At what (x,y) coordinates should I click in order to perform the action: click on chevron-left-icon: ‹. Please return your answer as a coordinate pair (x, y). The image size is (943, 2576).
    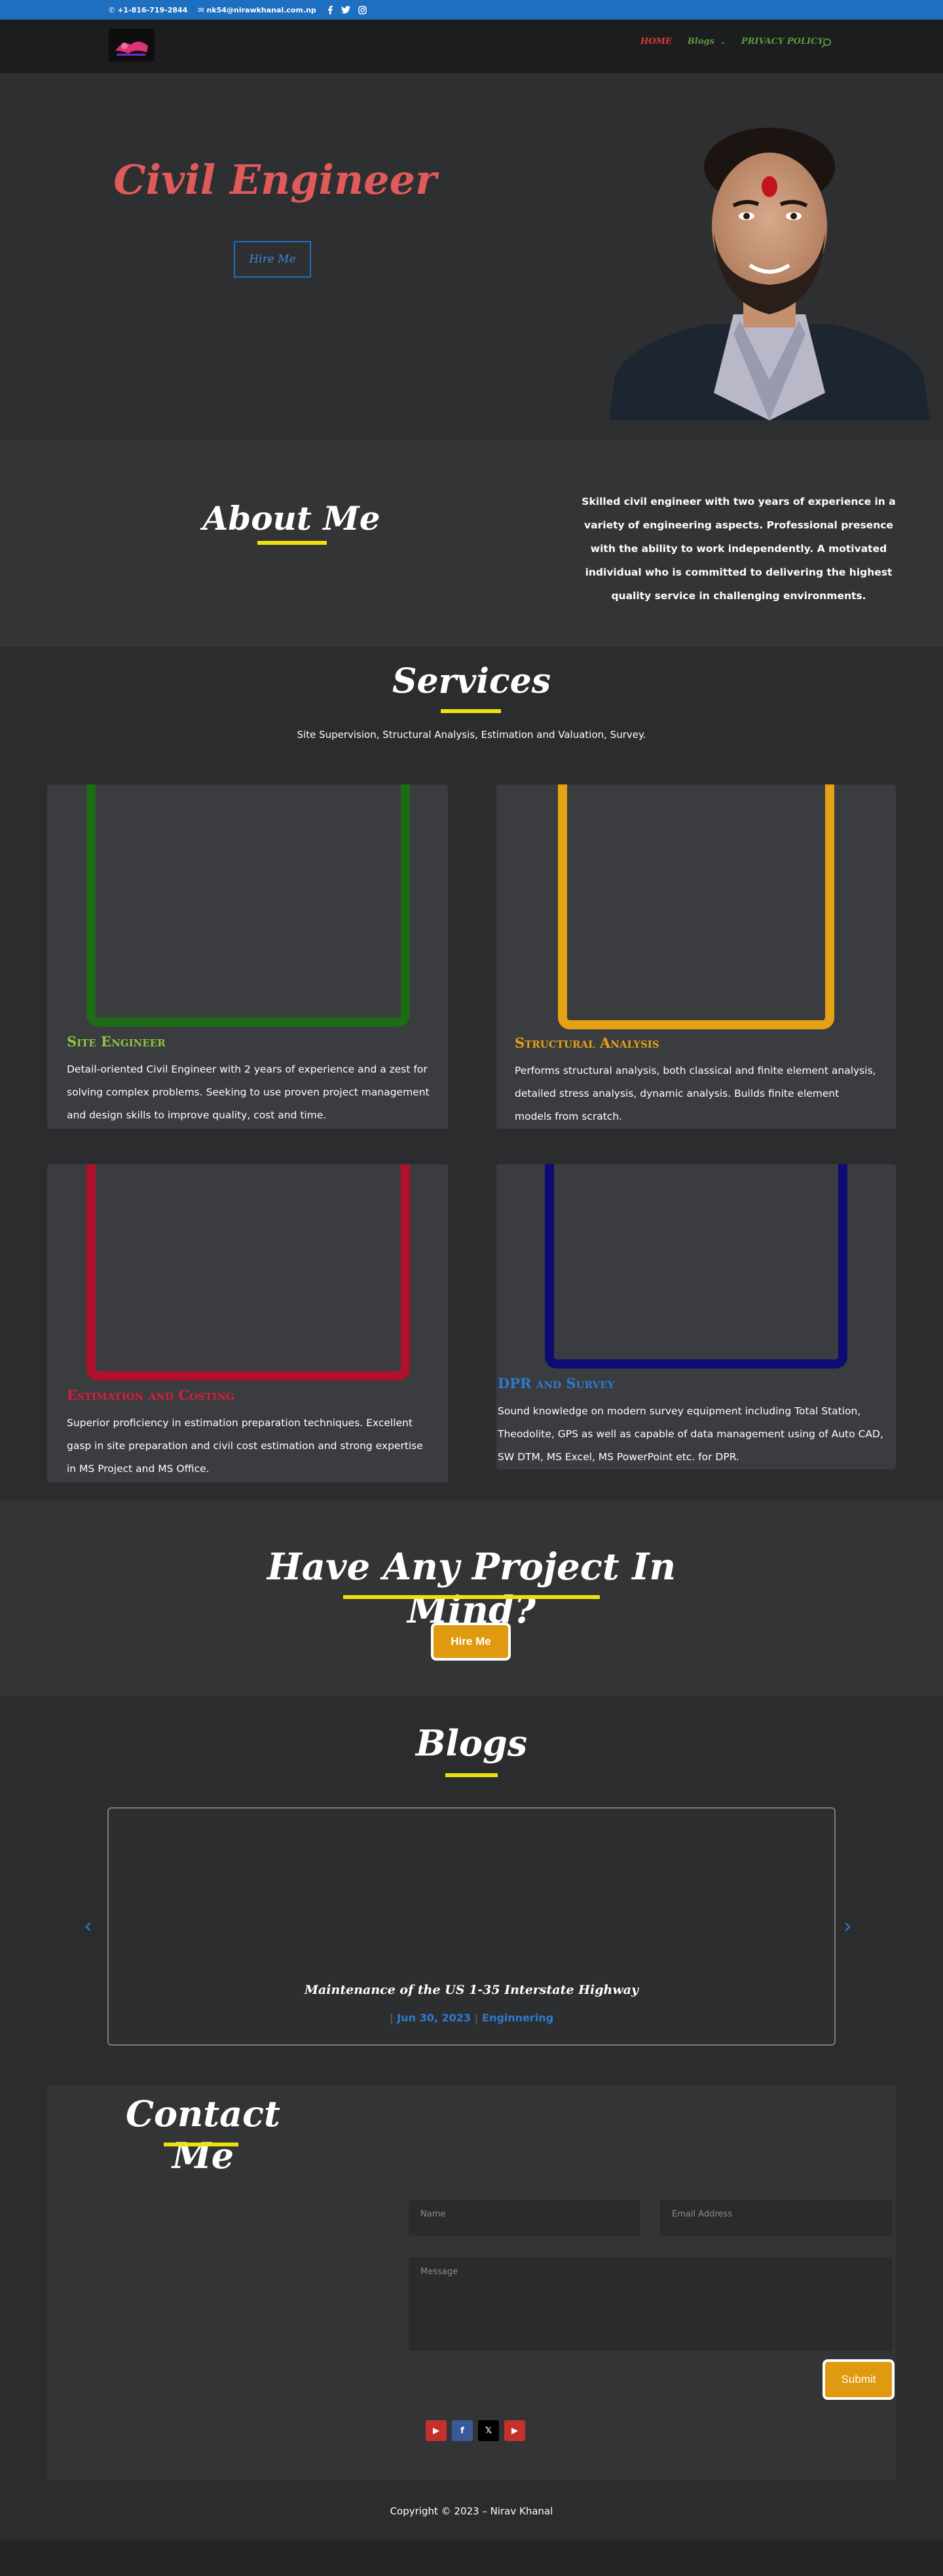
    Looking at the image, I should click on (88, 1925).